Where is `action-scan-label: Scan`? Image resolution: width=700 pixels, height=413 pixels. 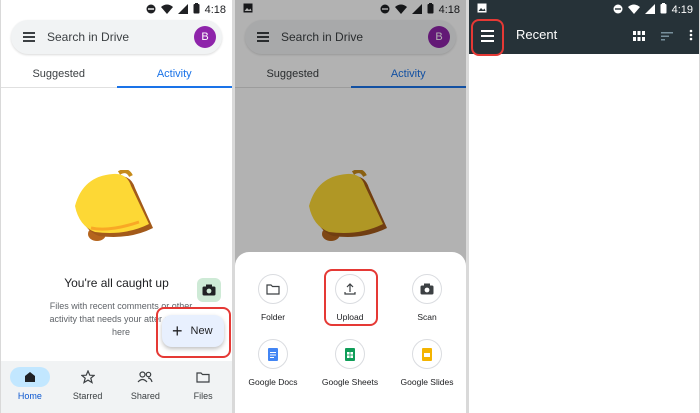 action-scan-label: Scan is located at coordinates (427, 317).